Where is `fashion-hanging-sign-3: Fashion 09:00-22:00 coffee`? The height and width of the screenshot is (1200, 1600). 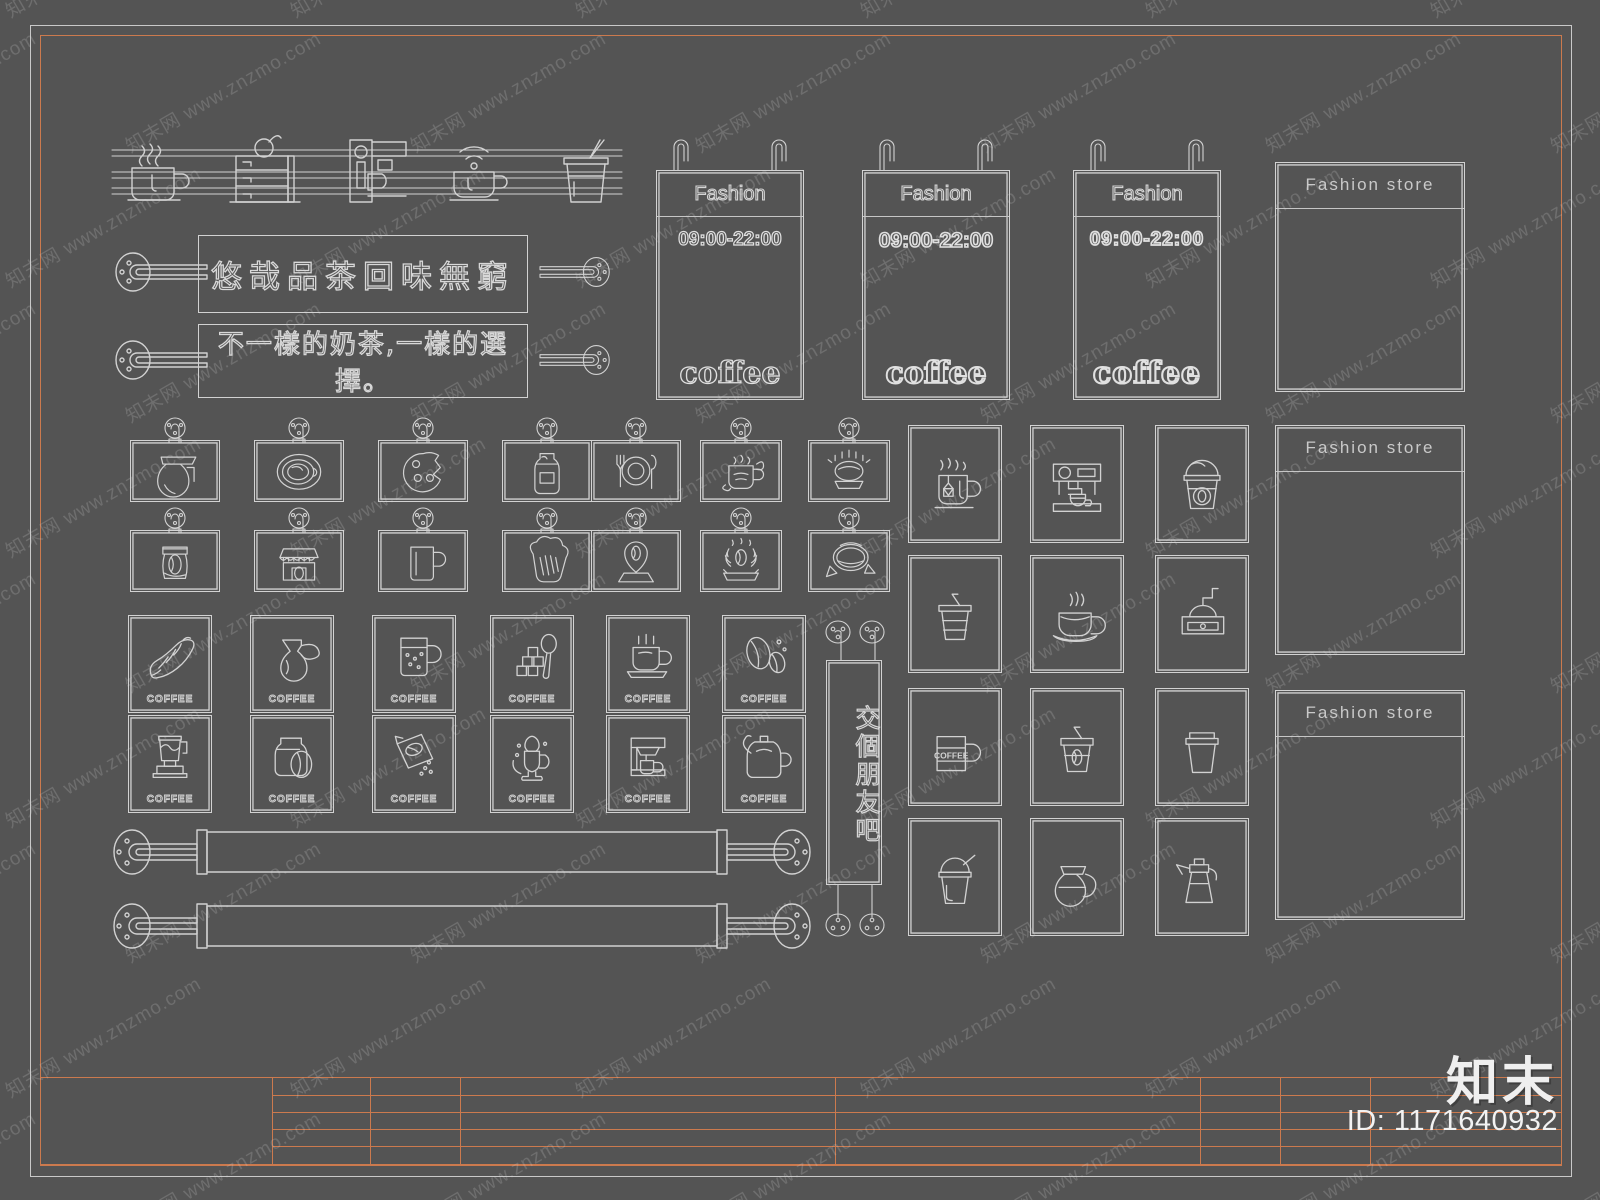
fashion-hanging-sign-3: Fashion 09:00-22:00 coffee is located at coordinates (1147, 285).